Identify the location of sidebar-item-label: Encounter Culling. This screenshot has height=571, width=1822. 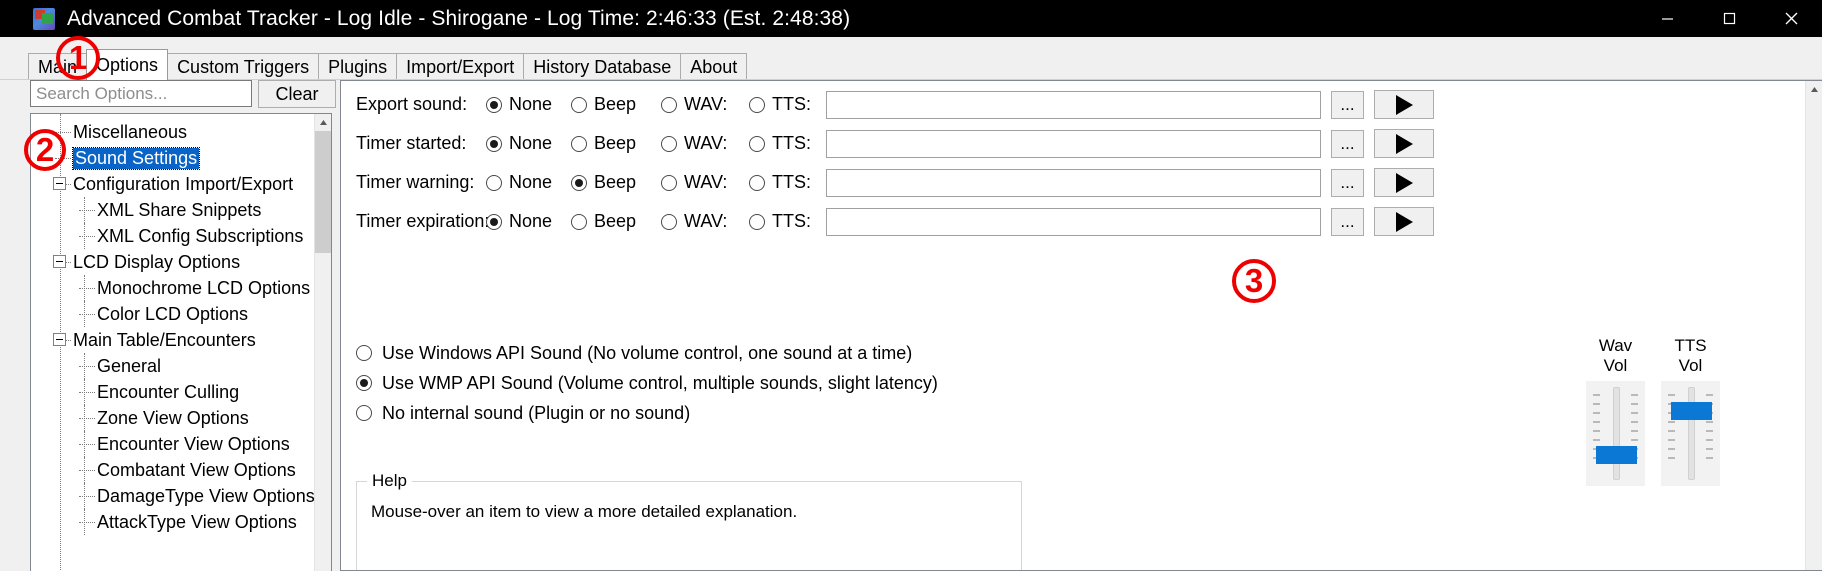
(168, 391).